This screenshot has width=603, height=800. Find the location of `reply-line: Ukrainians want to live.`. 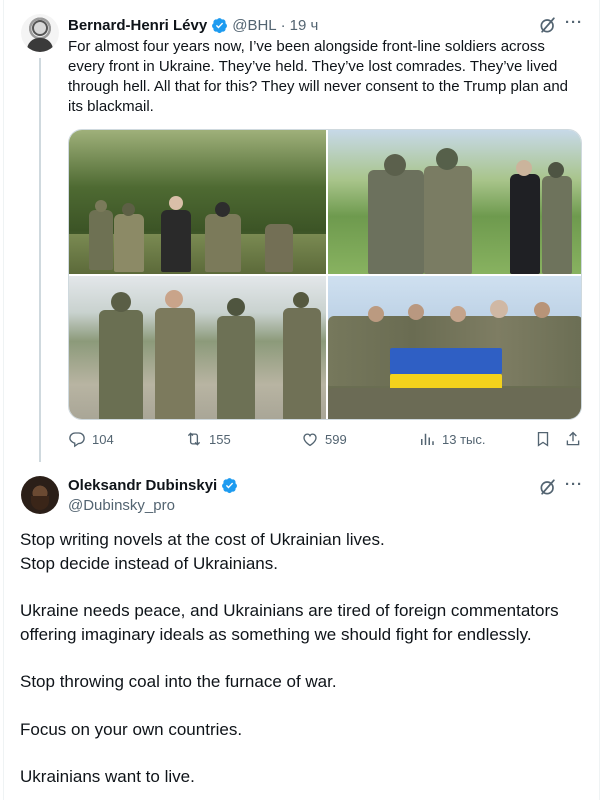

reply-line: Ukrainians want to live. is located at coordinates (107, 776).